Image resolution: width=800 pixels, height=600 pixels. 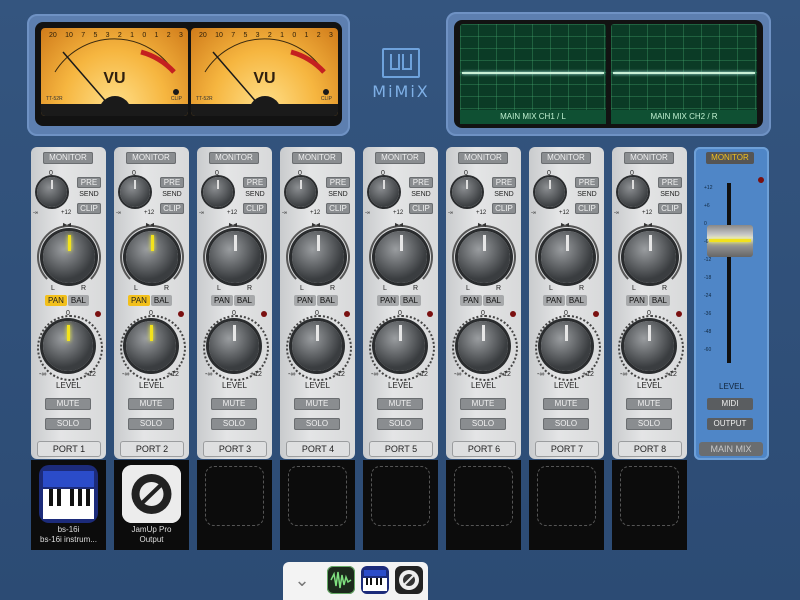 What do you see at coordinates (729, 273) in the screenshot?
I see `master-fader-track` at bounding box center [729, 273].